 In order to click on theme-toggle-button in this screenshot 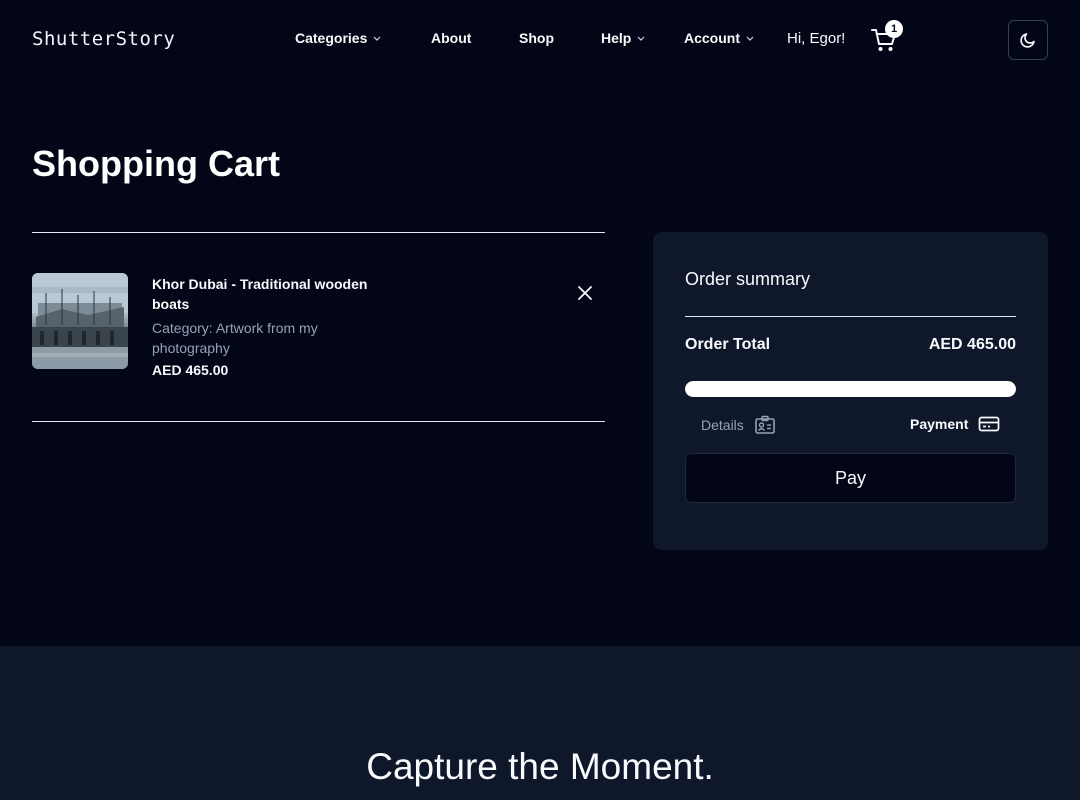, I will do `click(1028, 40)`.